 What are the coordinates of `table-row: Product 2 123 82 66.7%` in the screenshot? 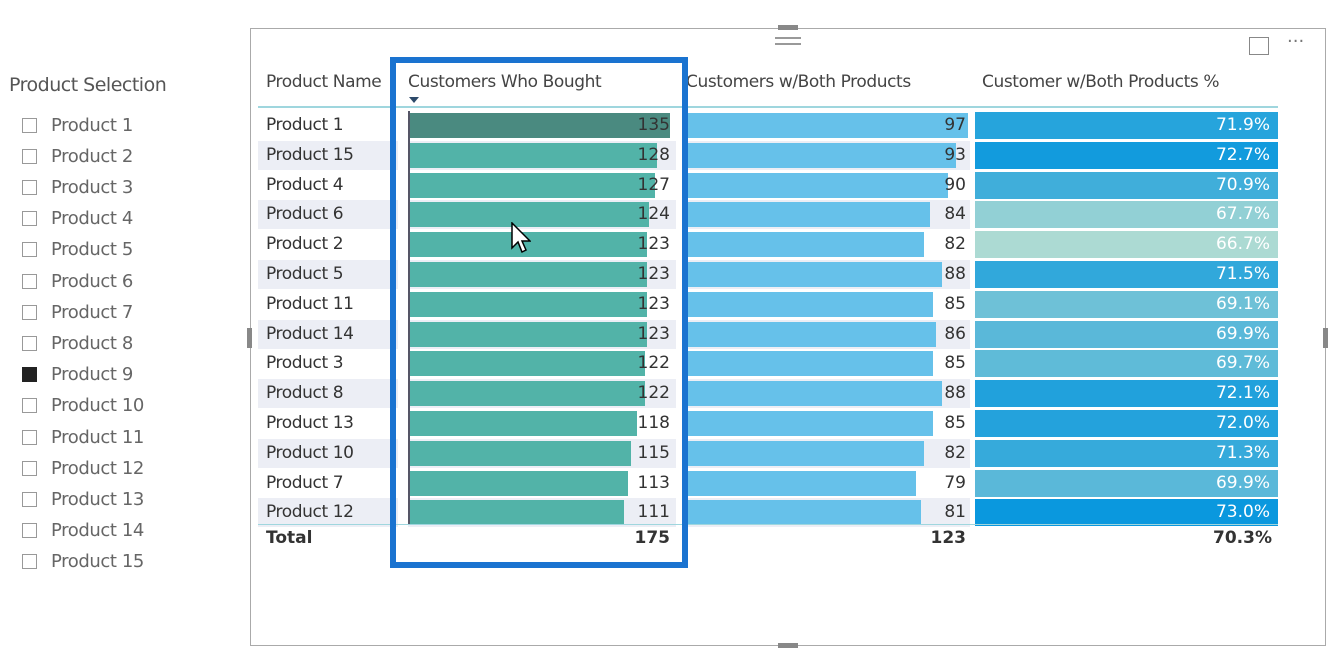 It's located at (768, 244).